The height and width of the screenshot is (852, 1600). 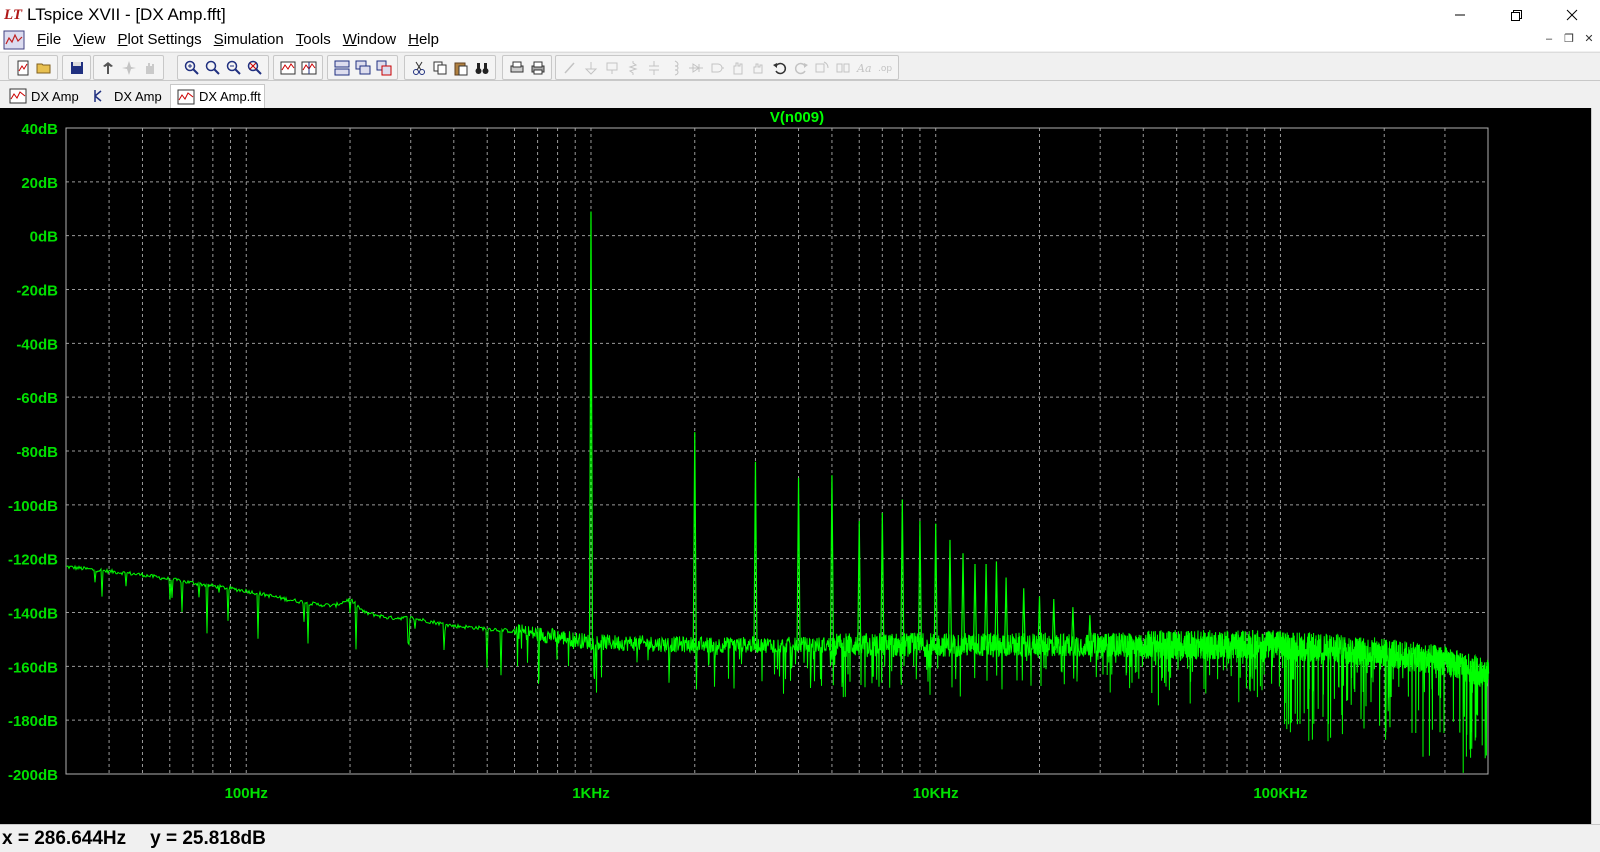 I want to click on save-icon, so click(x=76, y=67).